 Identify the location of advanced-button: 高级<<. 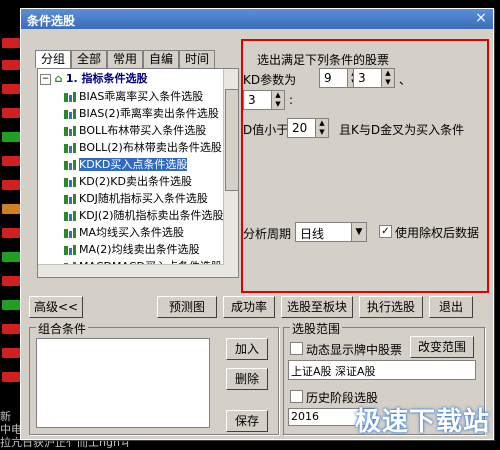
(56, 307).